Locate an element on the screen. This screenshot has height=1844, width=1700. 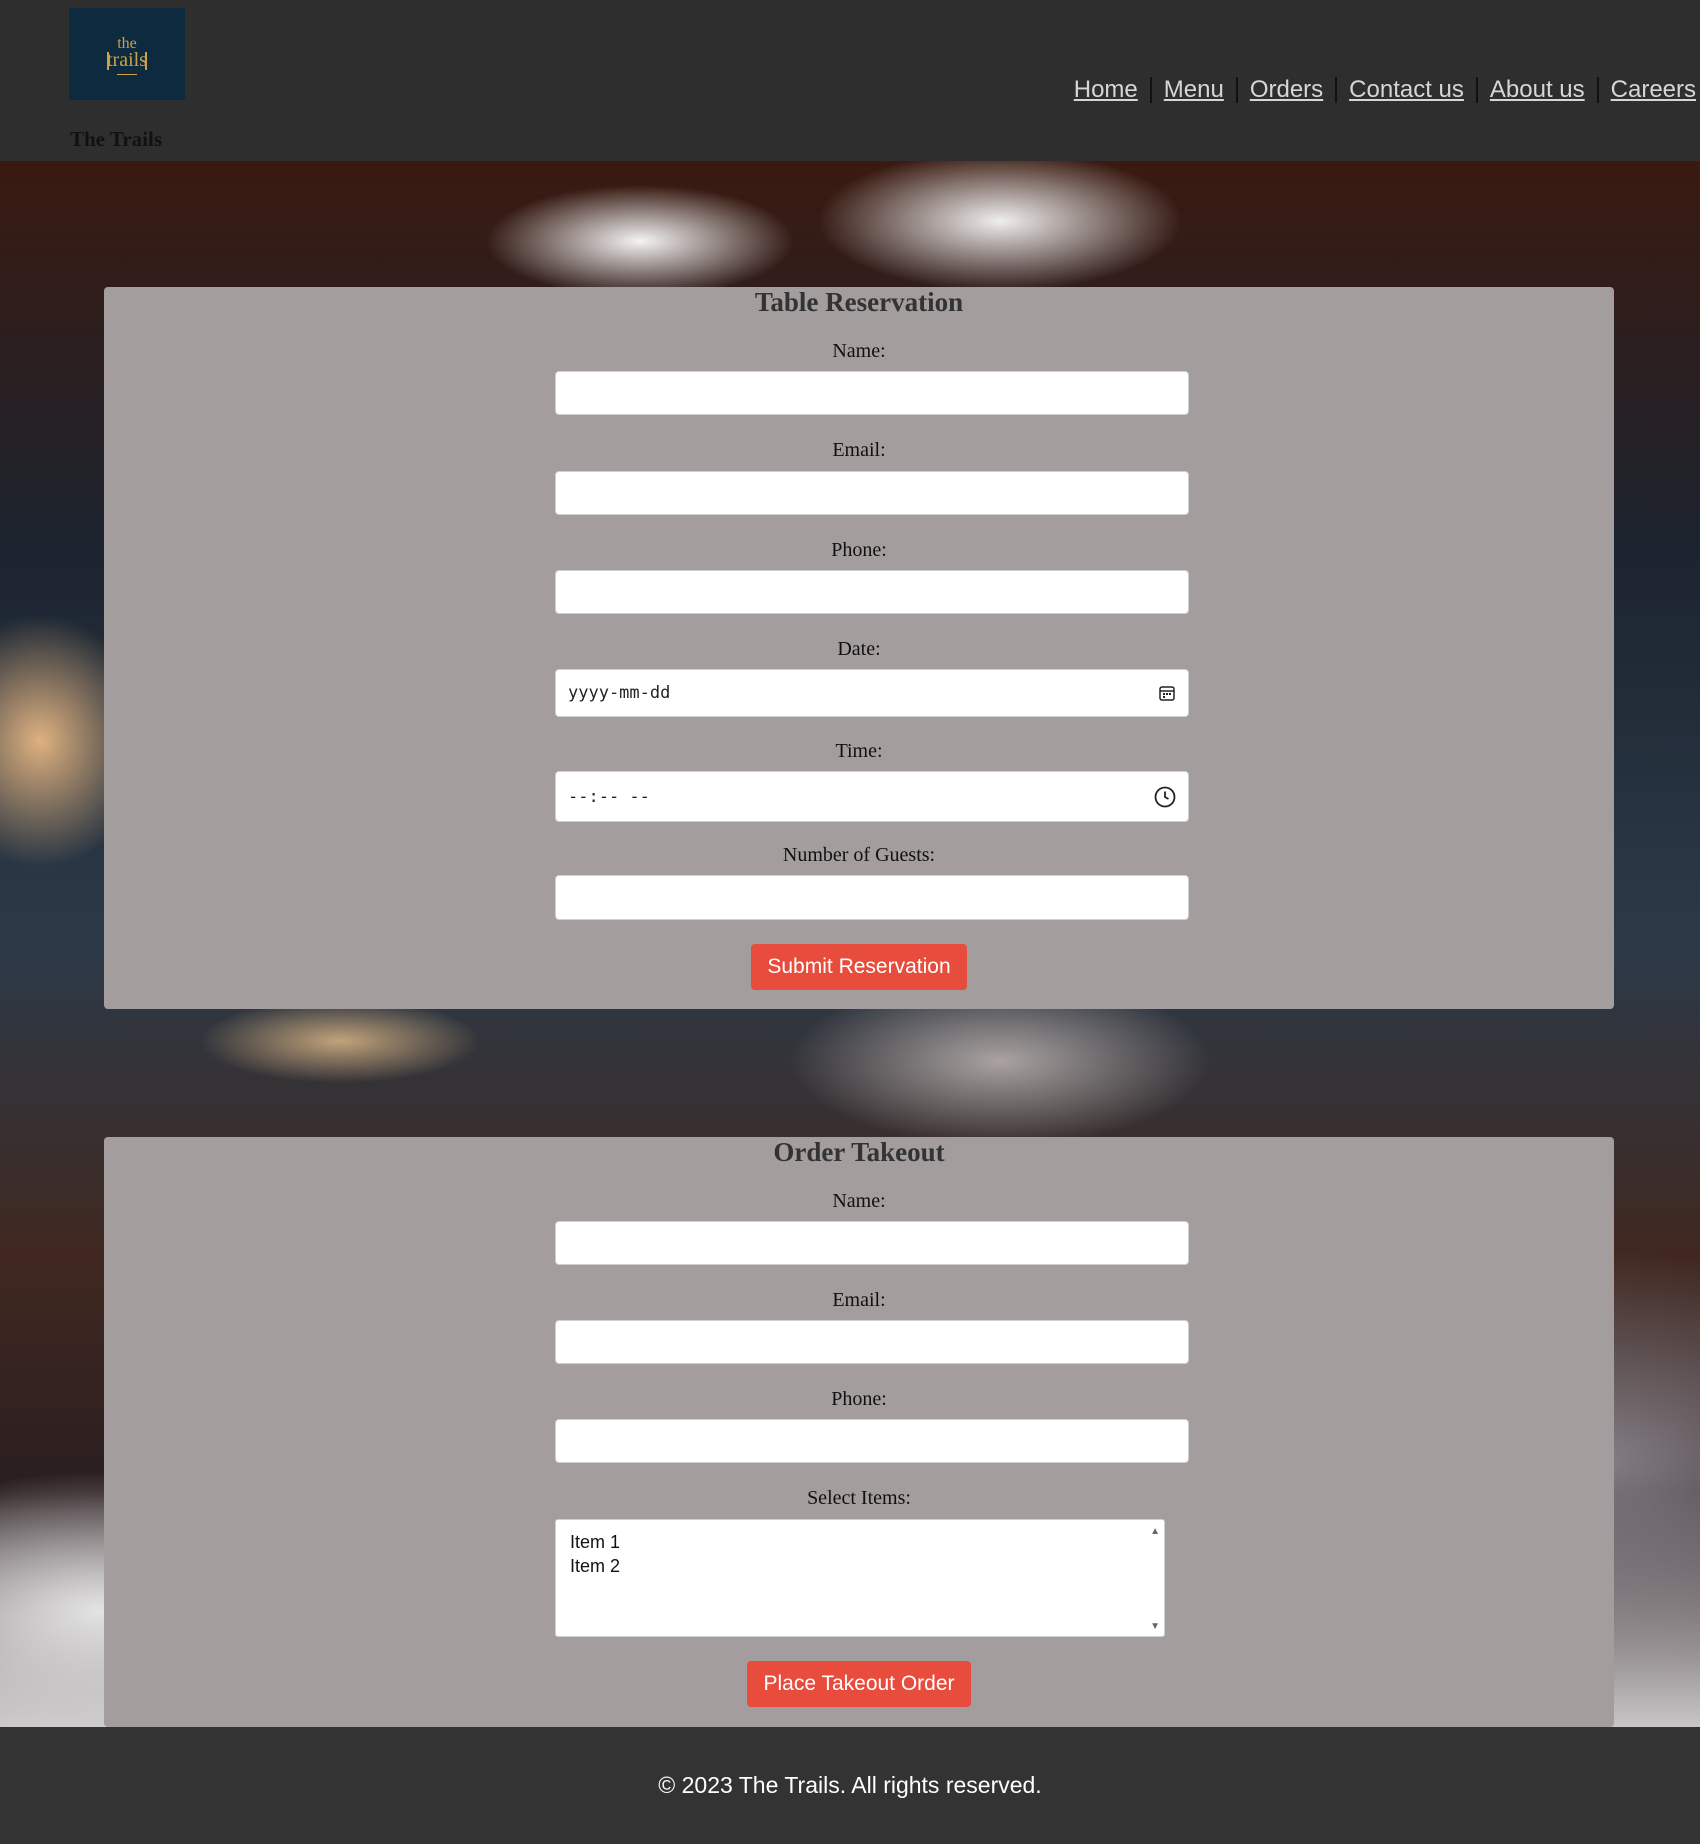
select-option: Item 2 is located at coordinates (867, 1566).